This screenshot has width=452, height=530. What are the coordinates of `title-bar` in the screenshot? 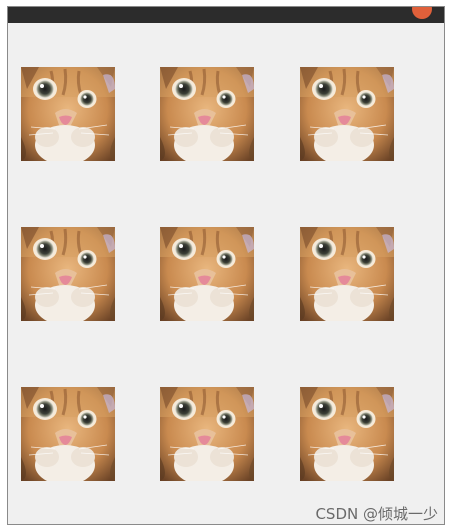 It's located at (226, 15).